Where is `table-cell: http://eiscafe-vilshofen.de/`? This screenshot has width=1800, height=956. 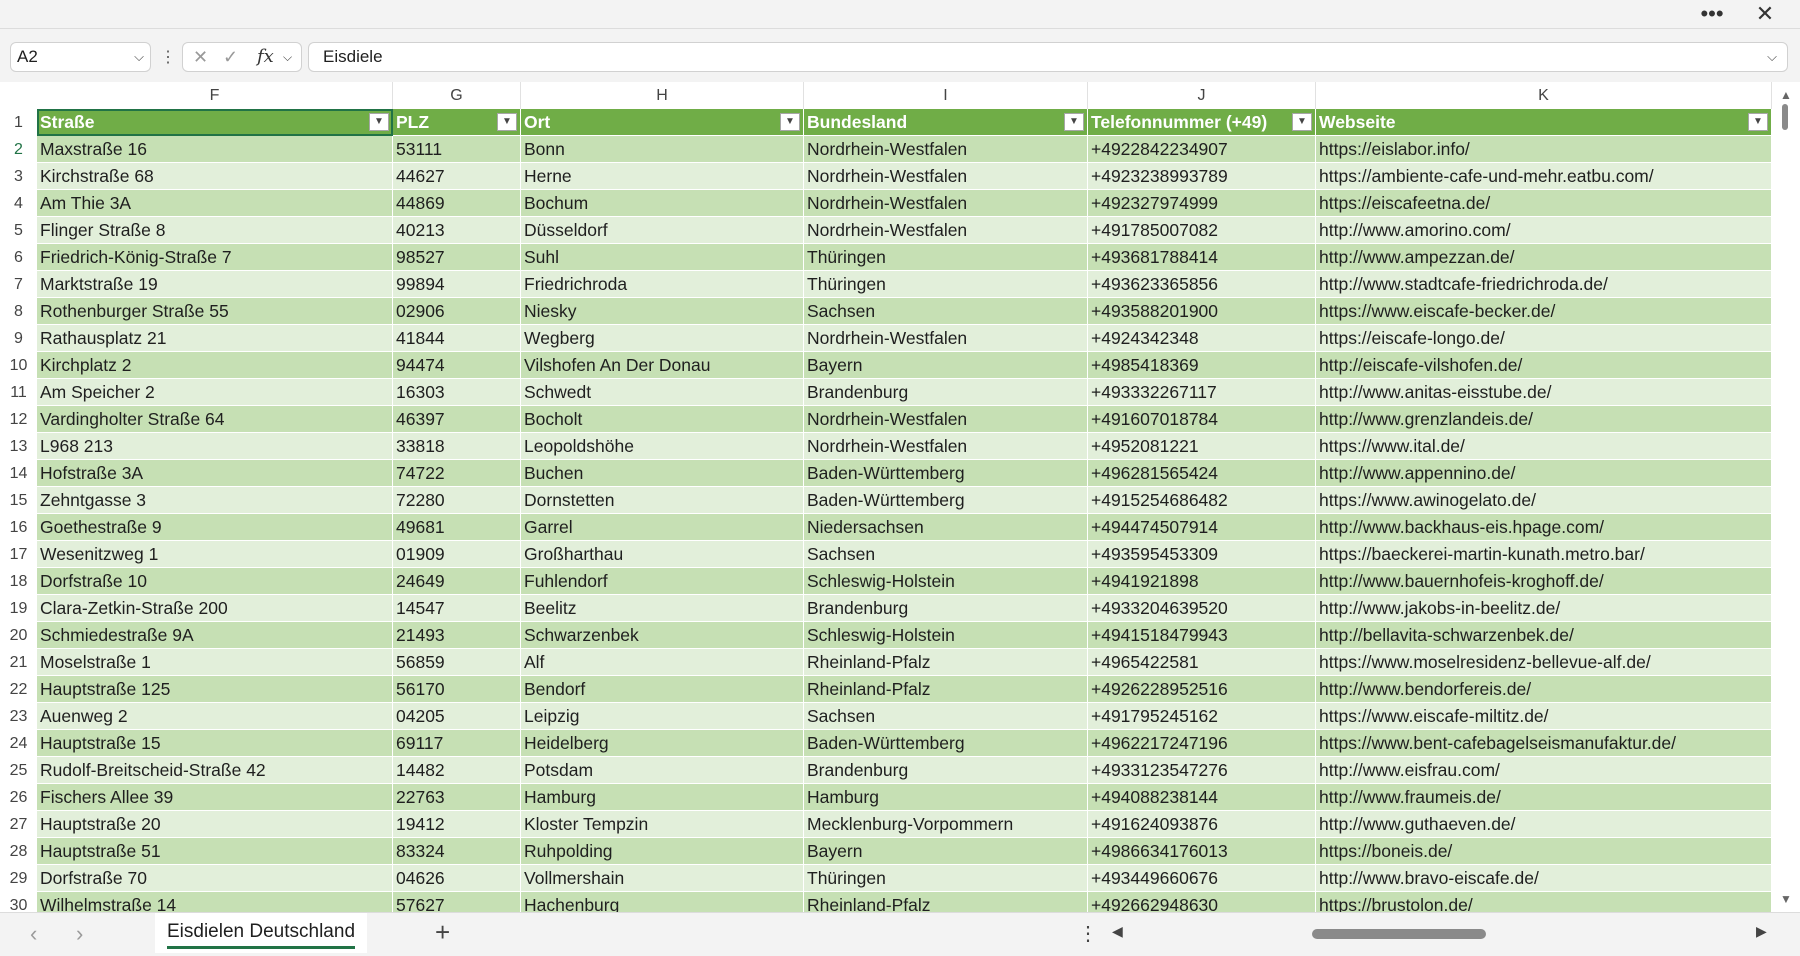 table-cell: http://eiscafe-vilshofen.de/ is located at coordinates (1544, 365).